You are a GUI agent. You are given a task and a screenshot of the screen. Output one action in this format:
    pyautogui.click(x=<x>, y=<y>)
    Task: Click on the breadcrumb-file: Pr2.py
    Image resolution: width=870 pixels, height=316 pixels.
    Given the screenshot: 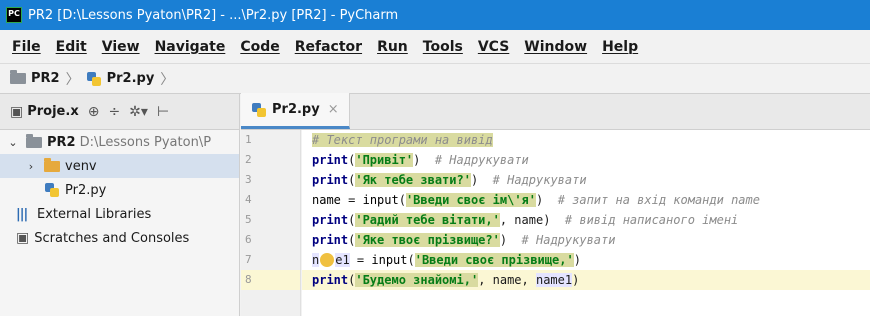 What is the action you would take?
    pyautogui.click(x=120, y=79)
    